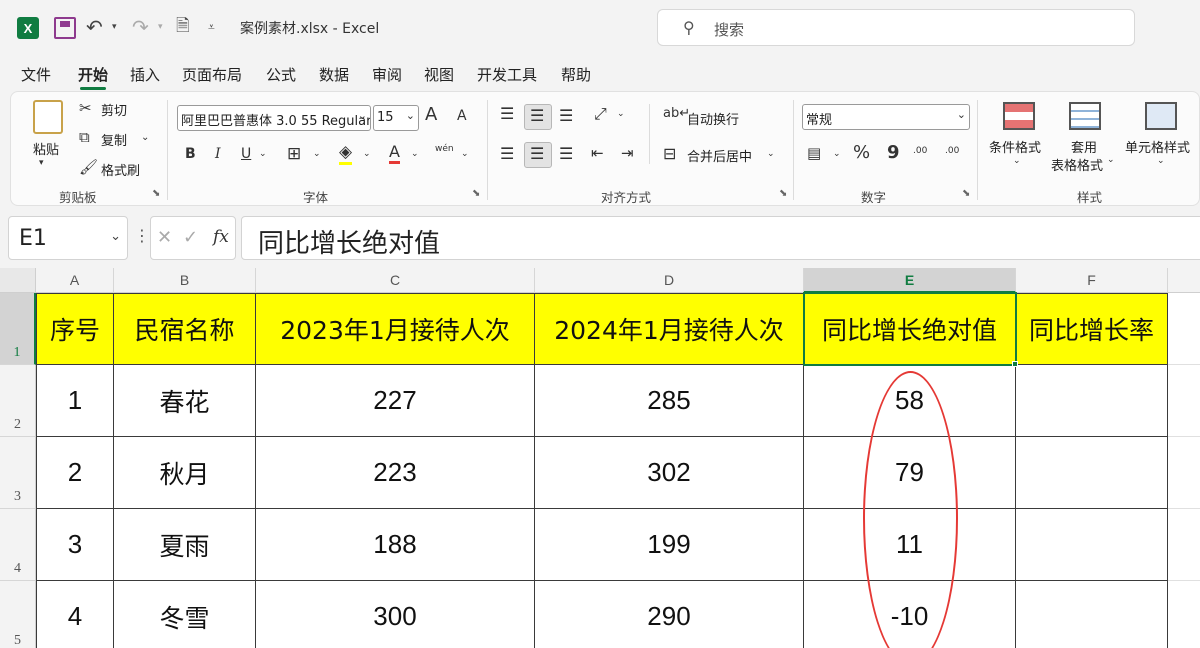 The image size is (1200, 648). What do you see at coordinates (75, 280) in the screenshot?
I see `column-header-a: A` at bounding box center [75, 280].